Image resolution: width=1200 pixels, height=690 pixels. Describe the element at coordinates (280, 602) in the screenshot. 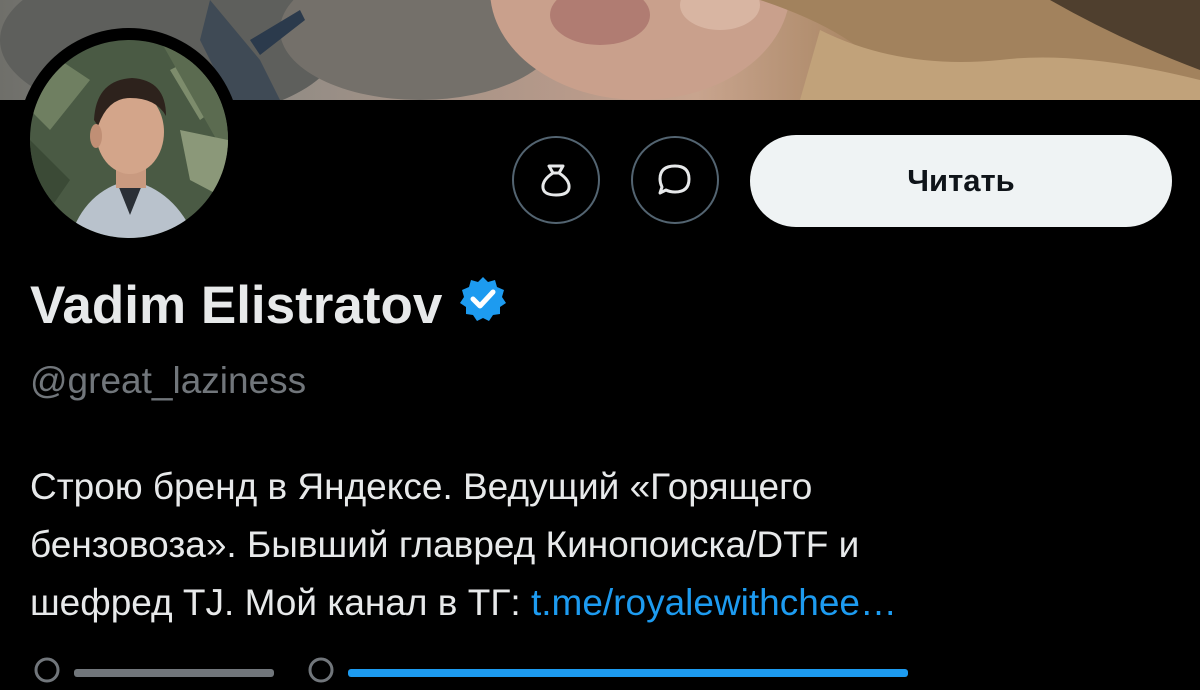

I see `bio-text: шефред TJ. Мой канал в ТГ:` at that location.